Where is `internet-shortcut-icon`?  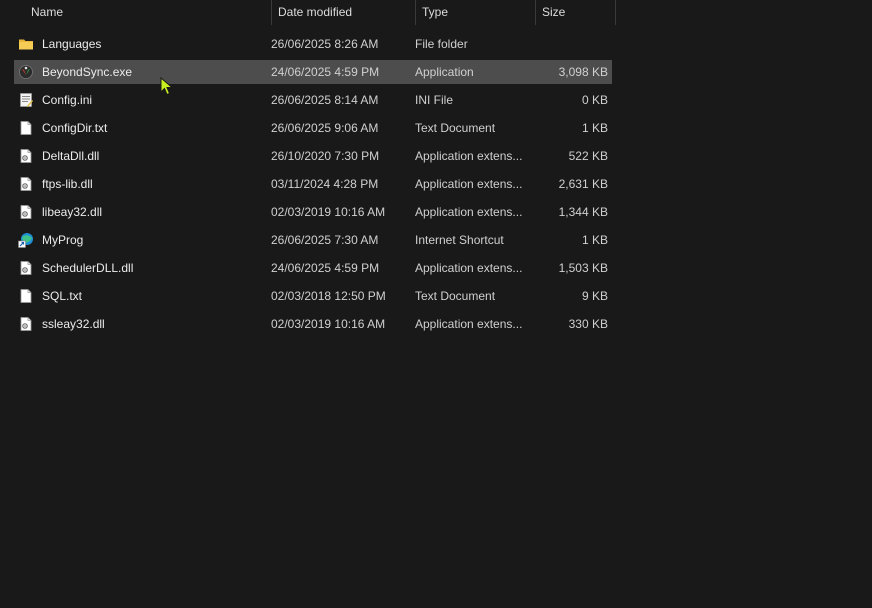
internet-shortcut-icon is located at coordinates (26, 240).